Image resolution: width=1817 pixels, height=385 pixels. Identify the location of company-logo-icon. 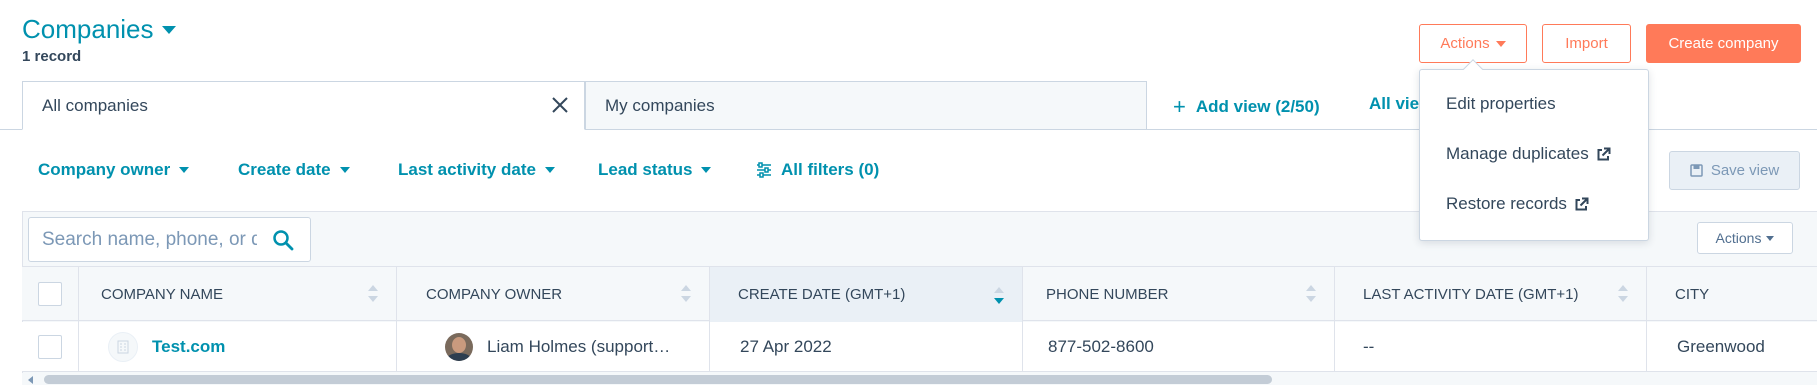
(123, 347).